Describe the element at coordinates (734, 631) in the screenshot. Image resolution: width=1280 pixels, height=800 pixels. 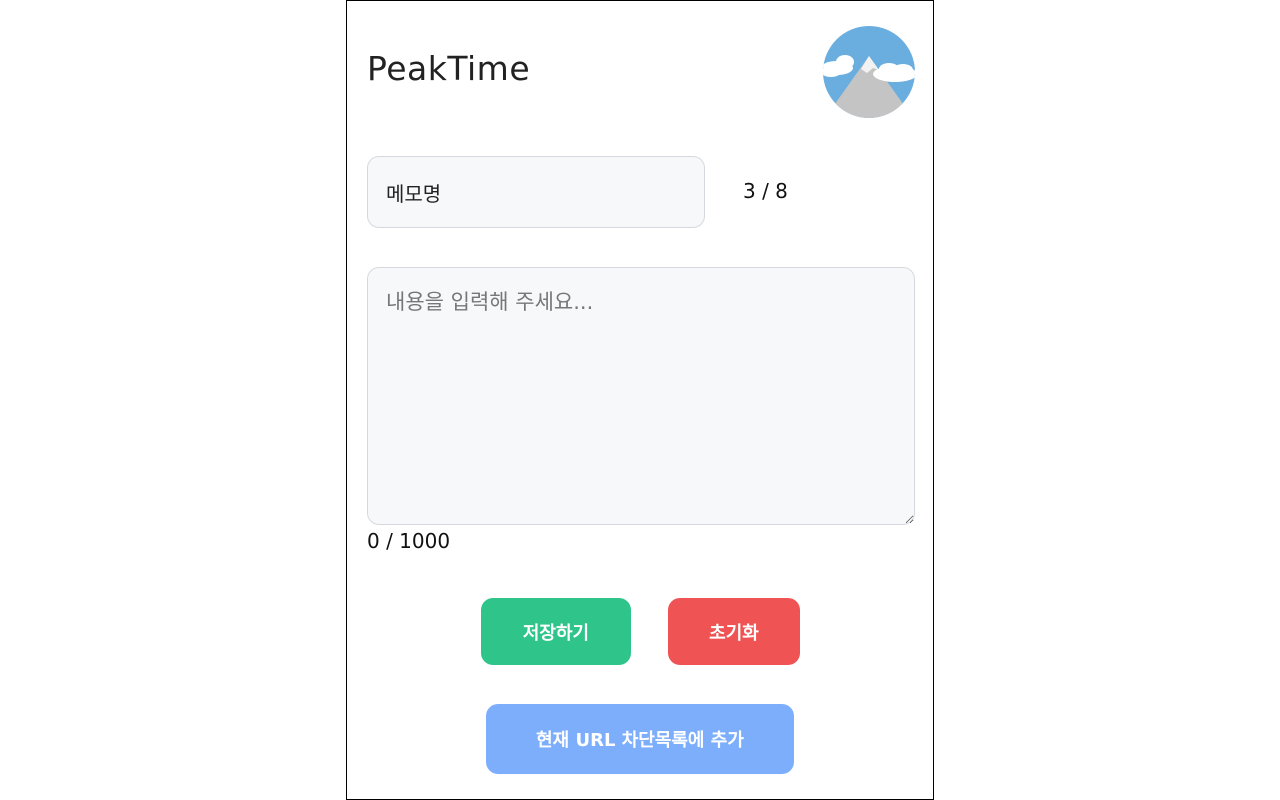
I see `reset-button: 초기화` at that location.